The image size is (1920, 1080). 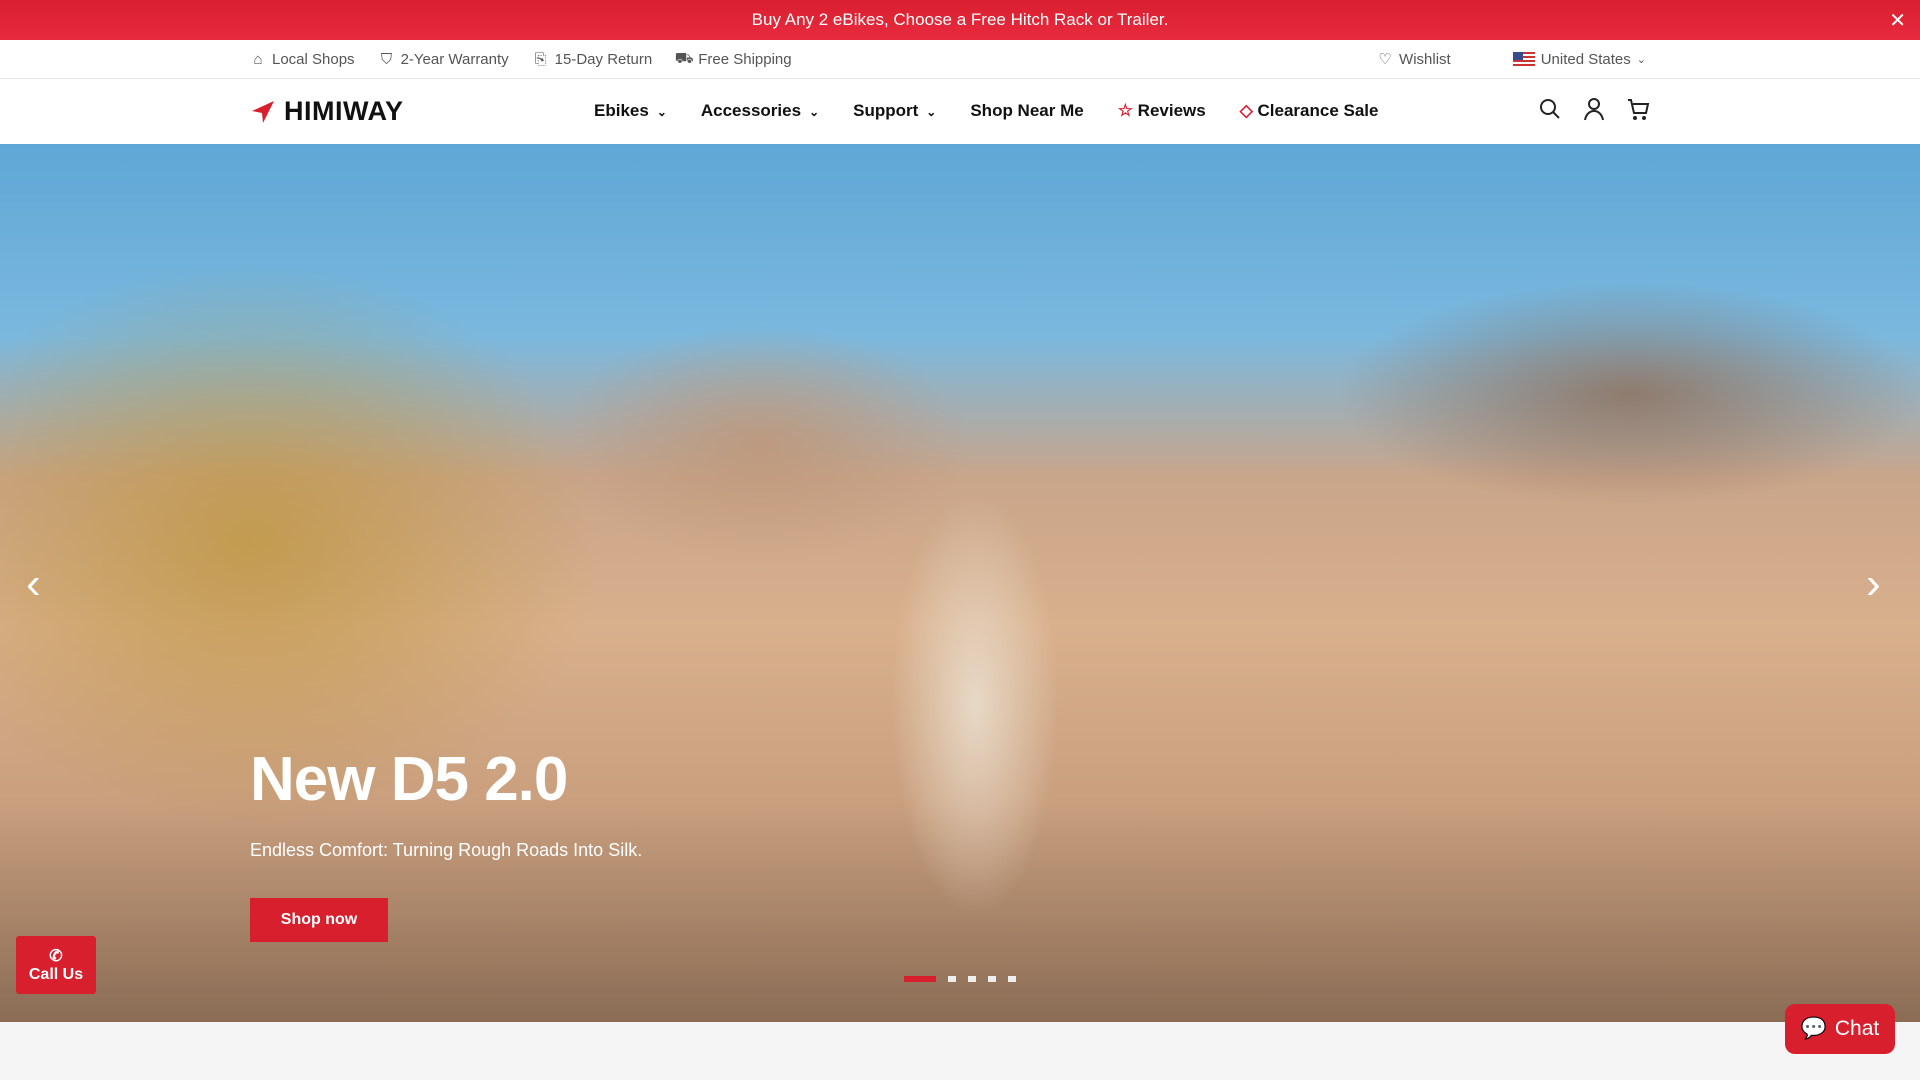 What do you see at coordinates (409, 779) in the screenshot?
I see `hero-title: New D5 2.0` at bounding box center [409, 779].